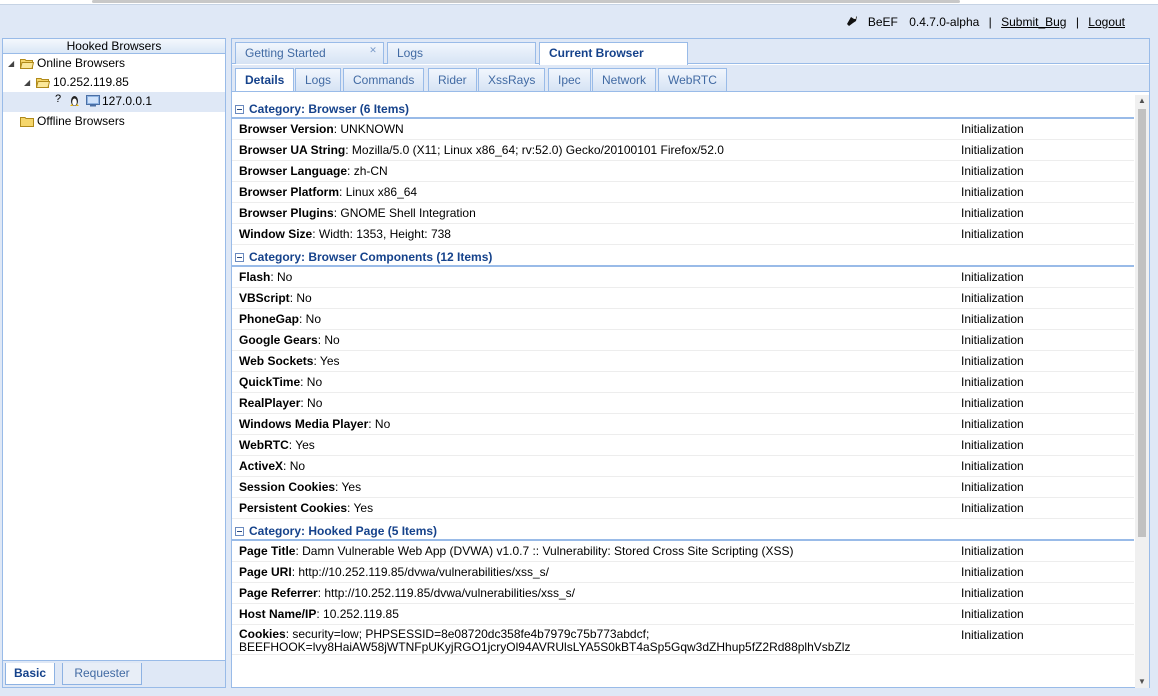 Image resolution: width=1158 pixels, height=696 pixels. Describe the element at coordinates (596, 340) in the screenshot. I see `detail-cell: Google Gears: No` at that location.